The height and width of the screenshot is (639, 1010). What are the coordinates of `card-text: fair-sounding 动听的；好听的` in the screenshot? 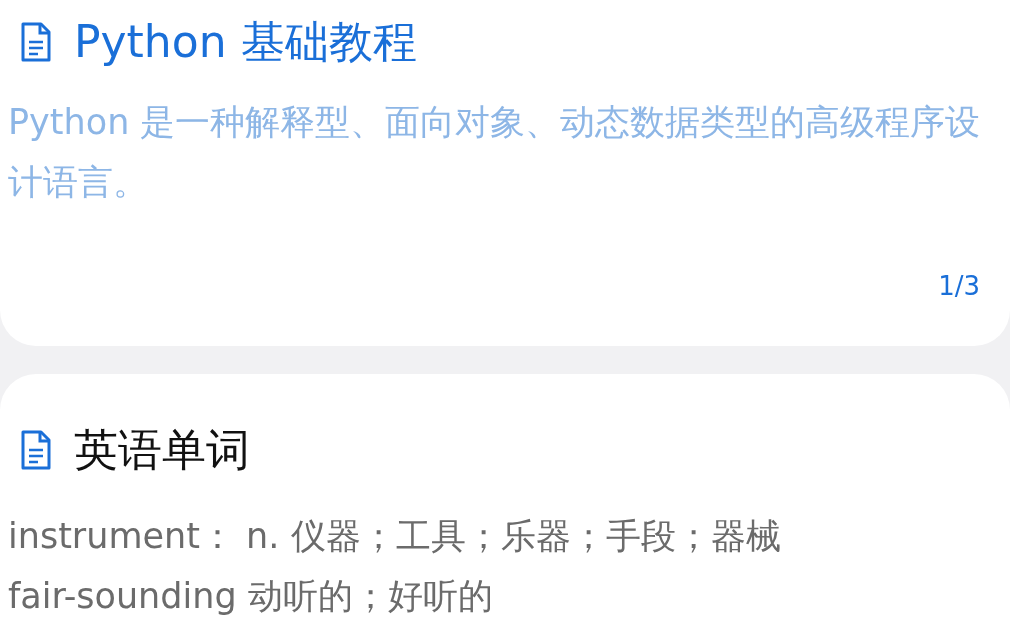 It's located at (251, 596).